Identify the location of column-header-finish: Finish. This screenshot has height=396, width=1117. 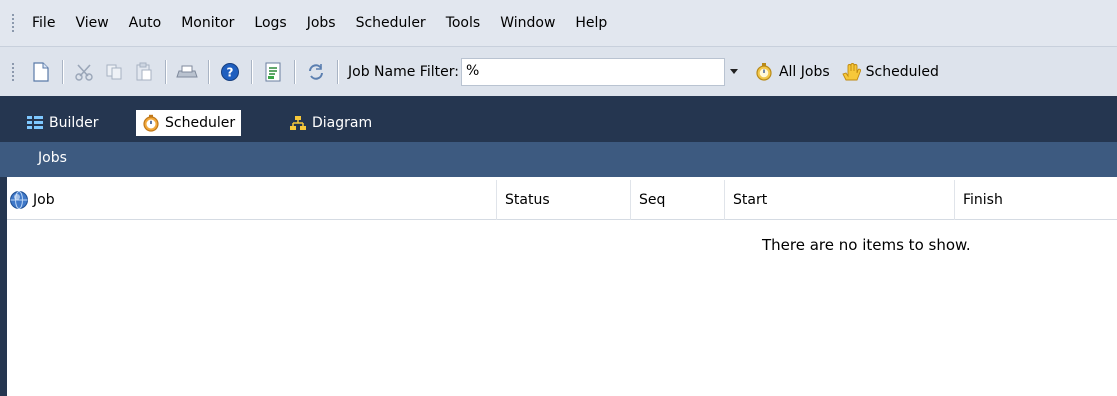
(1036, 200).